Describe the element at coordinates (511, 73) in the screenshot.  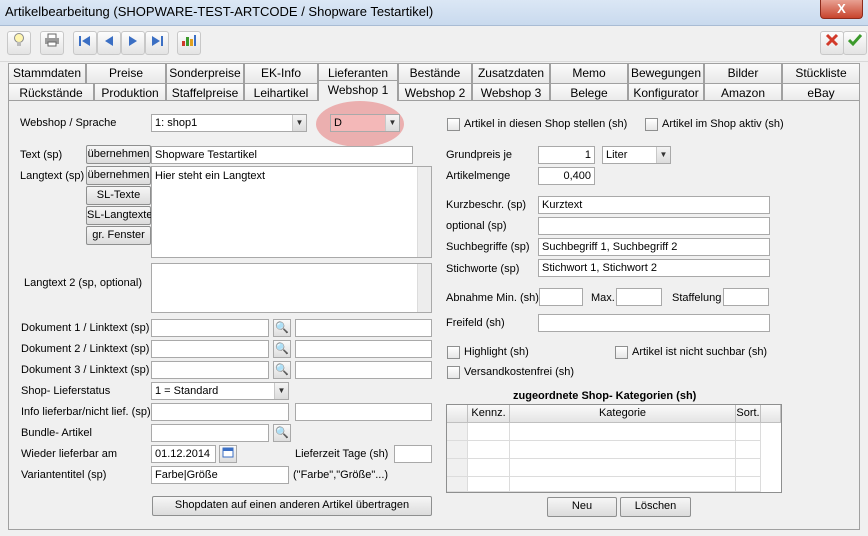
I see `tab-zusatzdaten: Zusatzdaten` at that location.